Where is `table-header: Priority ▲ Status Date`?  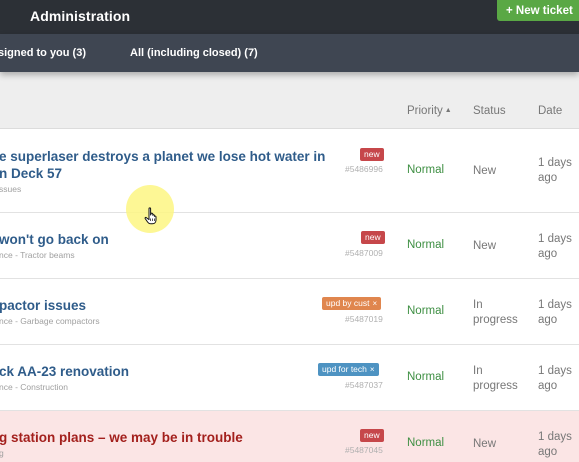 table-header: Priority ▲ Status Date is located at coordinates (289, 100).